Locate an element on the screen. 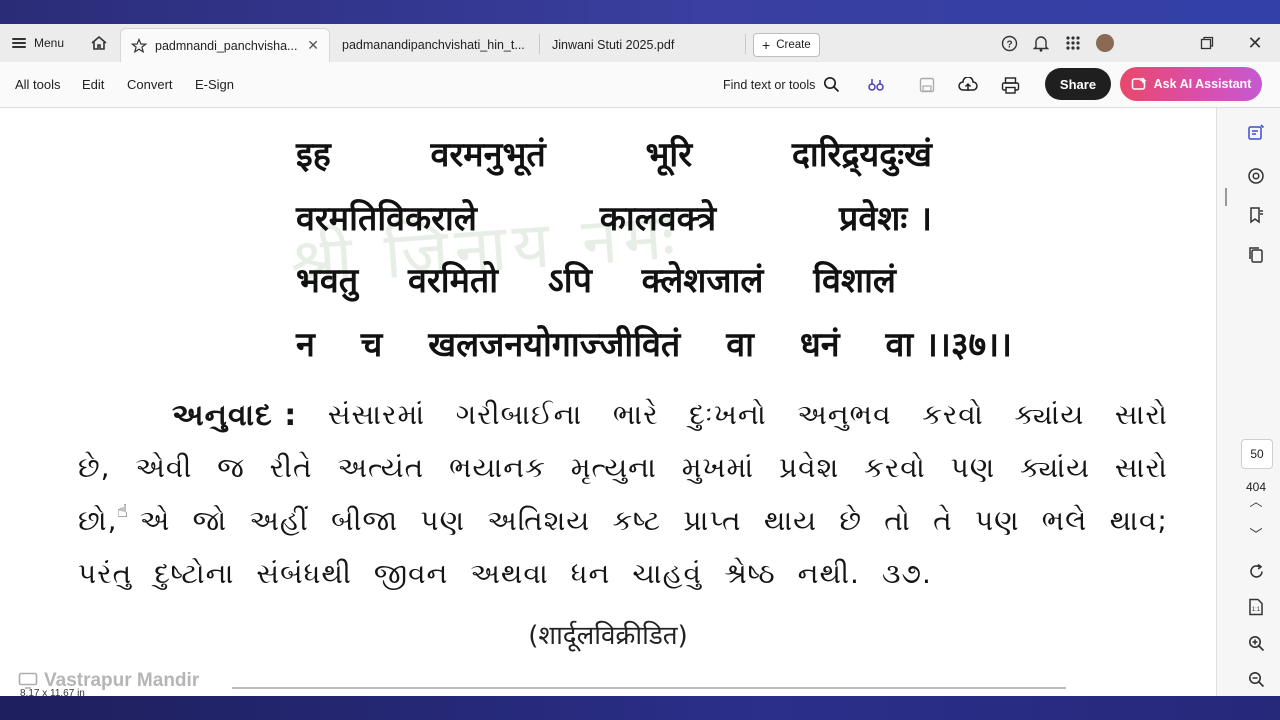 The image size is (1280, 720). restream-watermark: Restream is located at coordinates (1147, 137).